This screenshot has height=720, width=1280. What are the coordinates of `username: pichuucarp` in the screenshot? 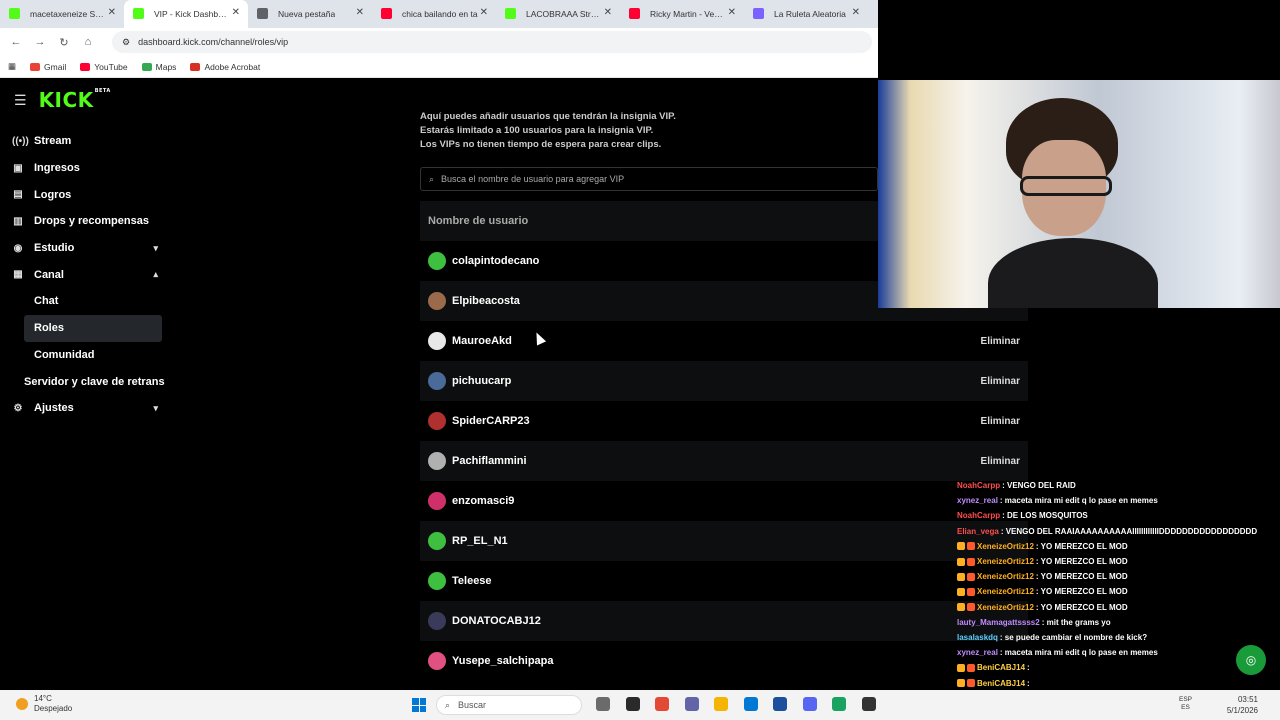 It's located at (481, 381).